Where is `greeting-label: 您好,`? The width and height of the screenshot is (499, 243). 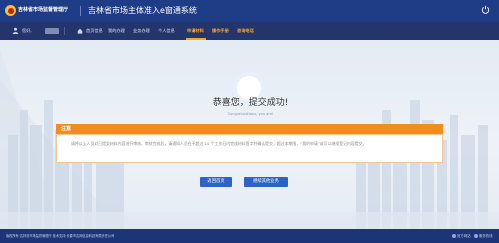
greeting-label: 您好, is located at coordinates (27, 30).